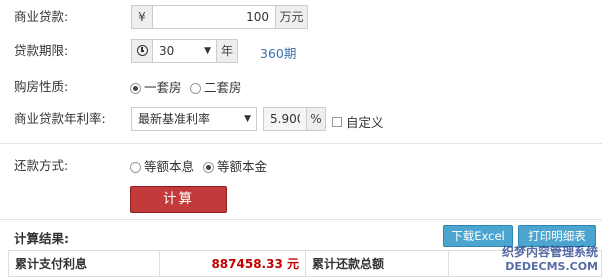 This screenshot has width=602, height=277. I want to click on loan-amount-input, so click(214, 17).